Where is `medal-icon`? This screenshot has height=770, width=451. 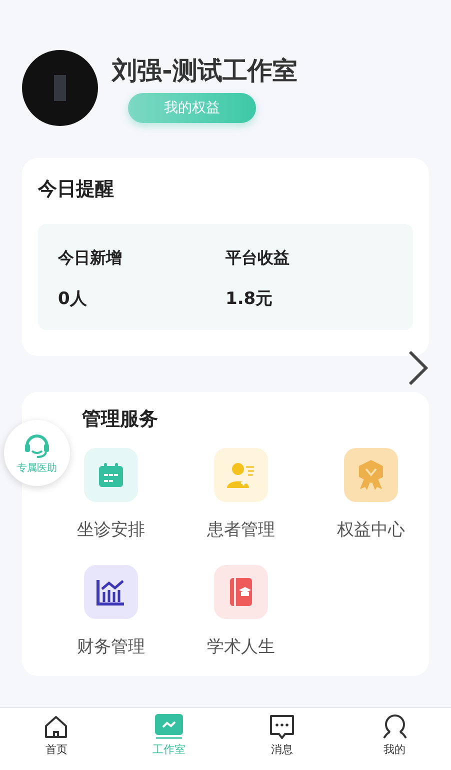 medal-icon is located at coordinates (371, 475).